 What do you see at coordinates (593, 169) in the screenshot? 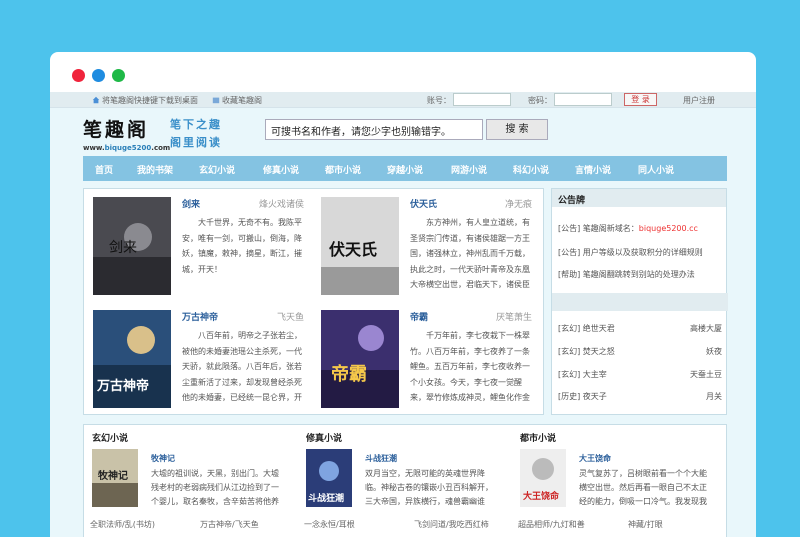
I see `nav-item-yanqing: 言情小说` at bounding box center [593, 169].